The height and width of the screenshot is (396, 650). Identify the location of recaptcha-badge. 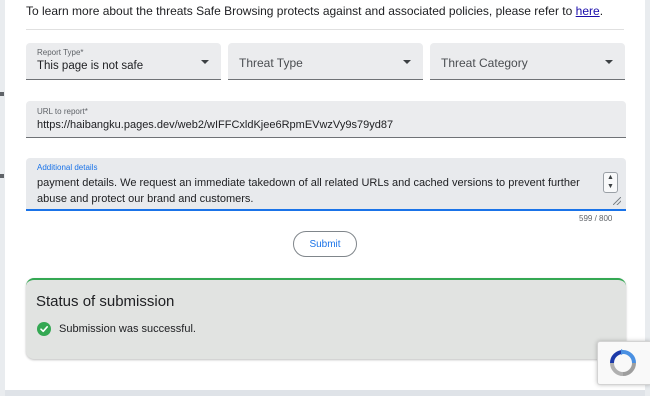
(623, 363).